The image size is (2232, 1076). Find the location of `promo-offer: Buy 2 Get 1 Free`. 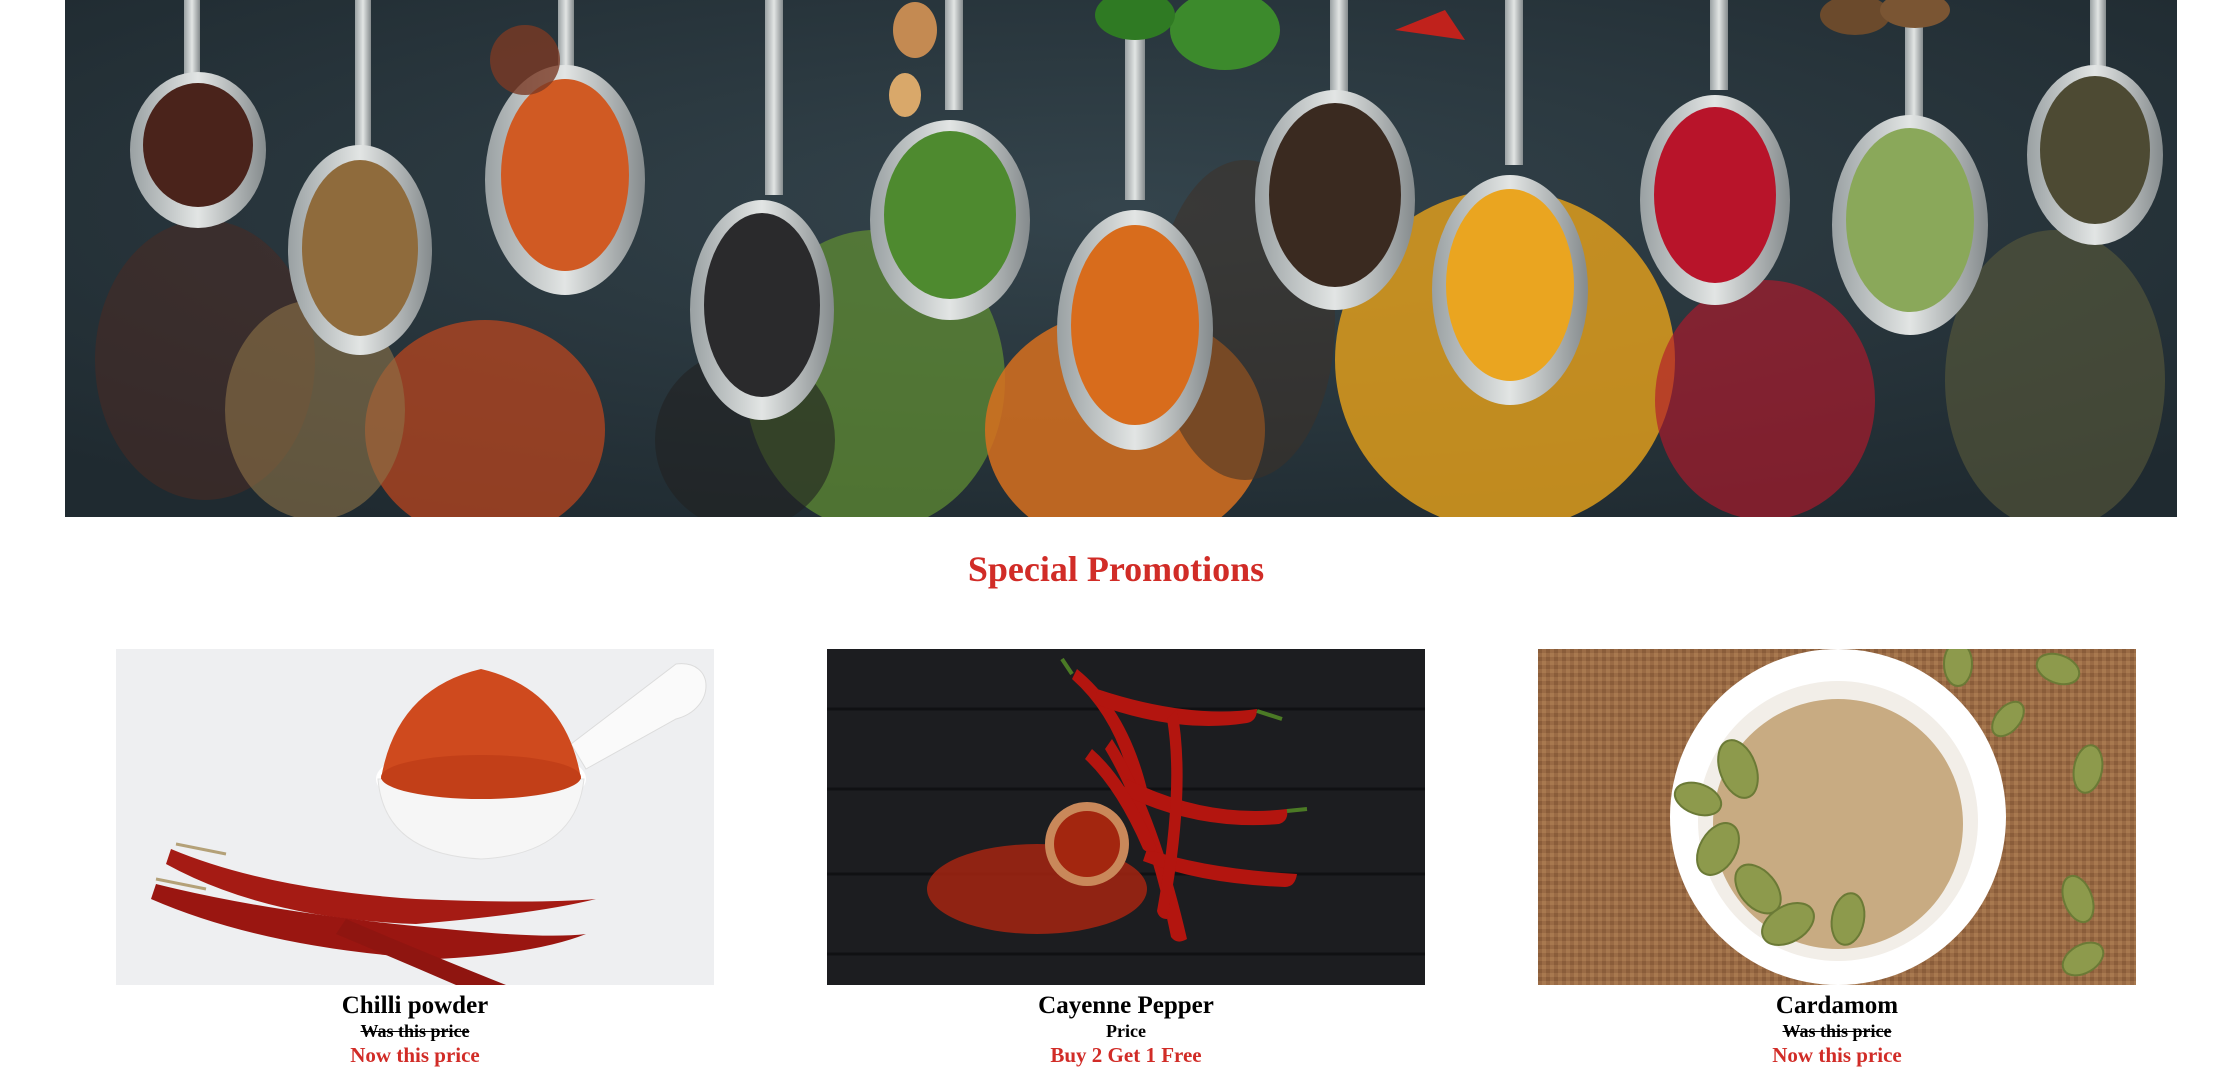

promo-offer: Buy 2 Get 1 Free is located at coordinates (1126, 1055).